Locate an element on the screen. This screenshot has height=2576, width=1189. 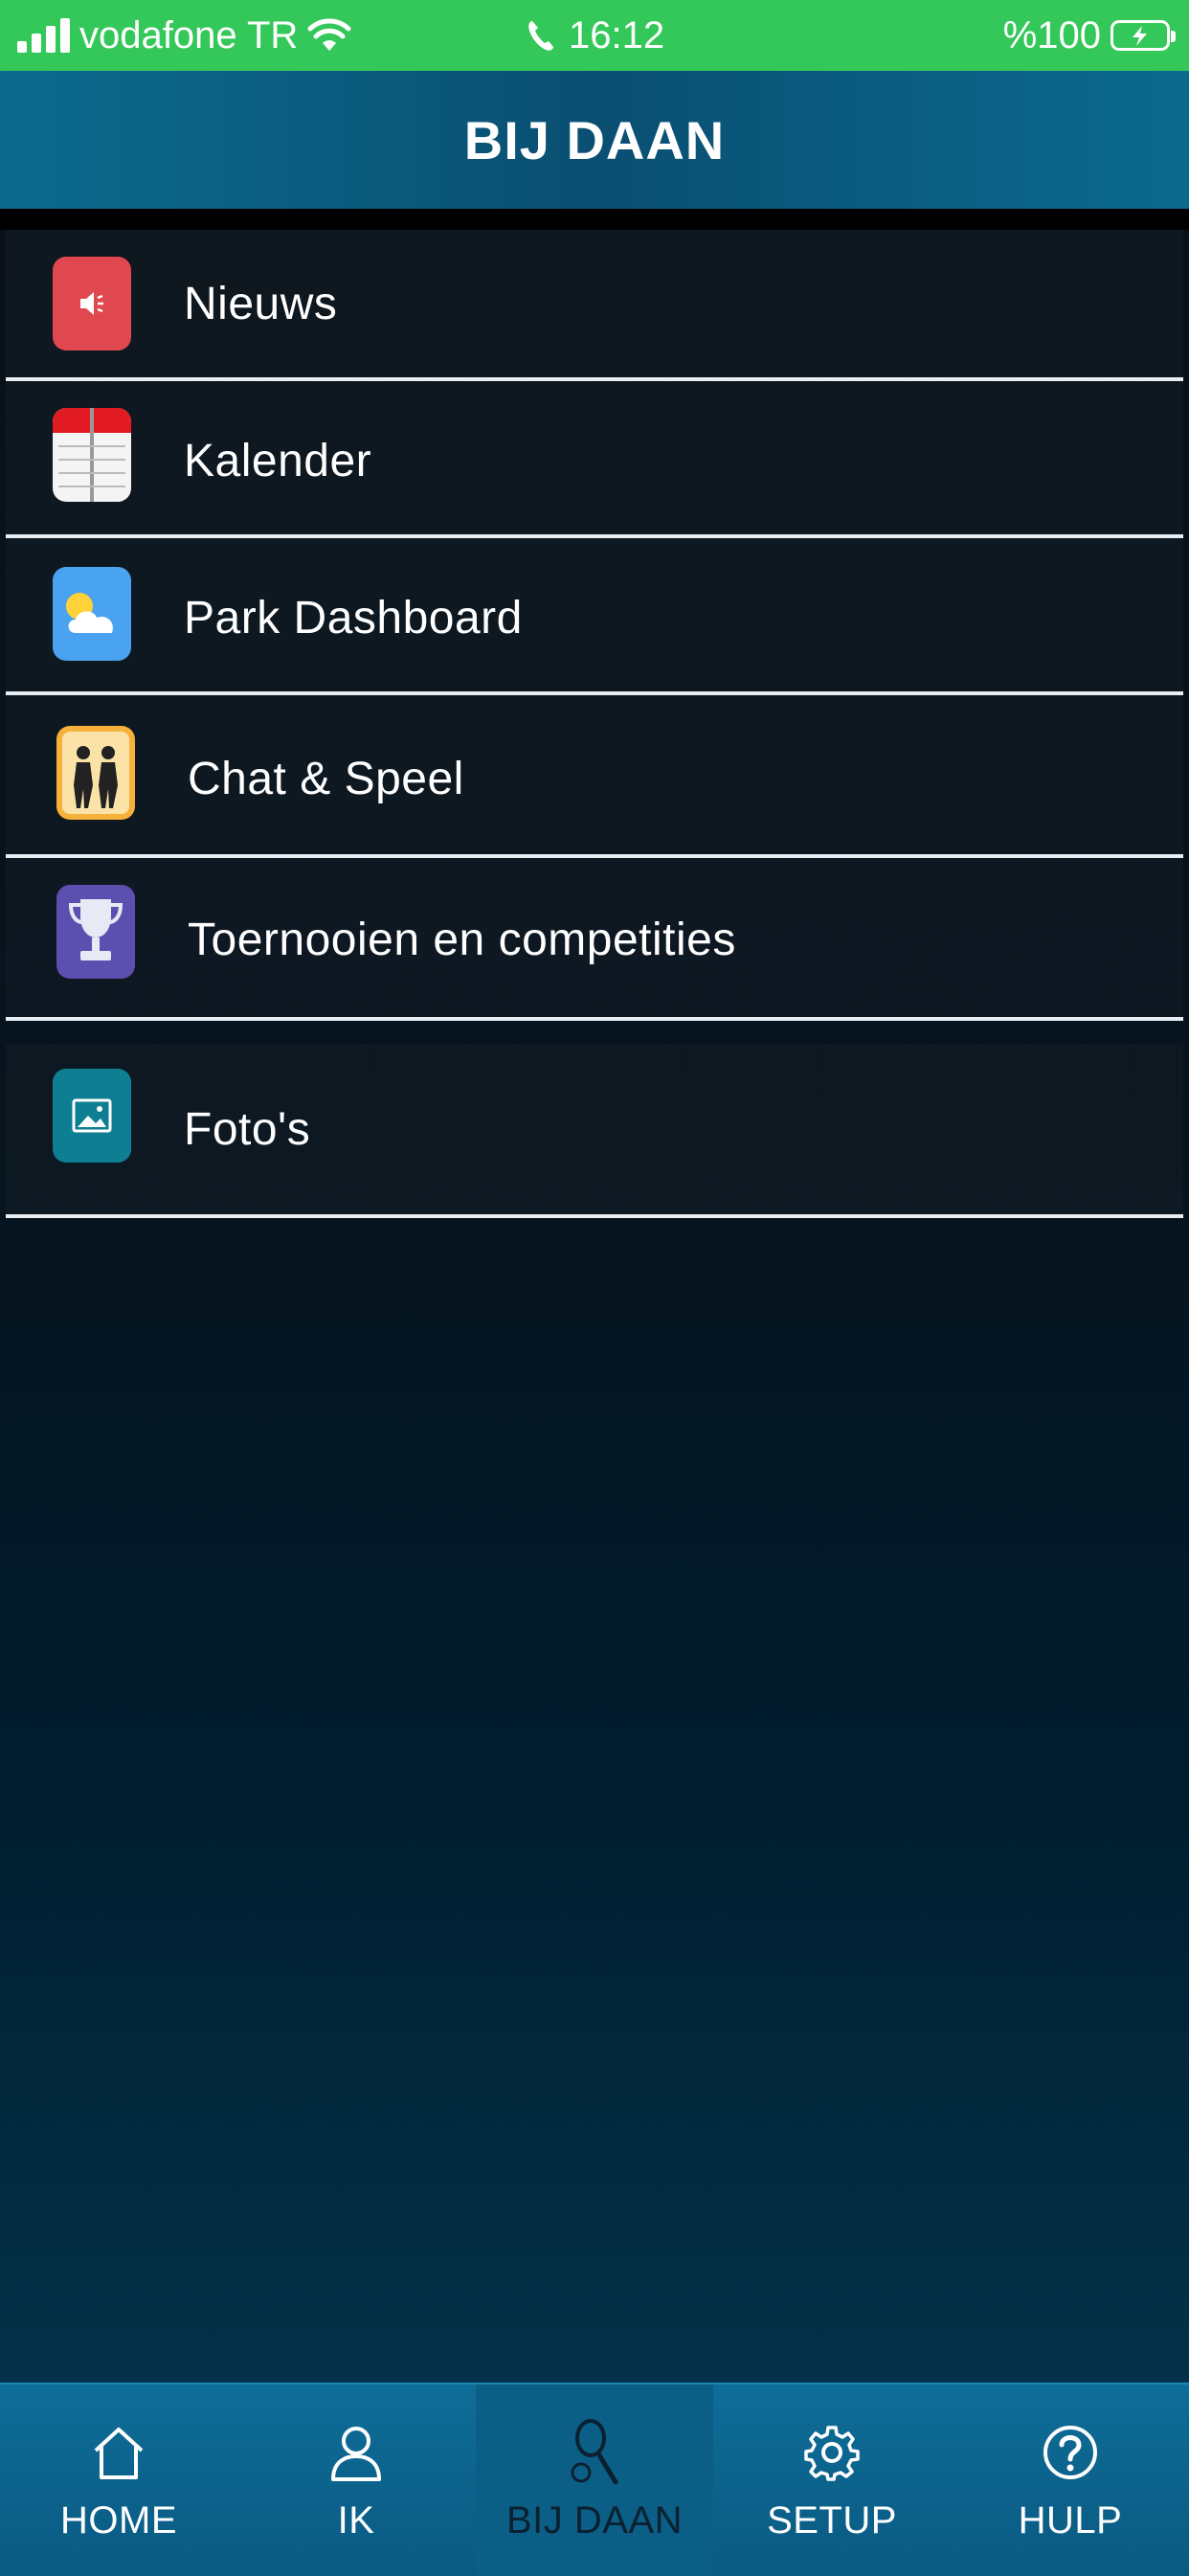
tab-ik: IK is located at coordinates (356, 2480).